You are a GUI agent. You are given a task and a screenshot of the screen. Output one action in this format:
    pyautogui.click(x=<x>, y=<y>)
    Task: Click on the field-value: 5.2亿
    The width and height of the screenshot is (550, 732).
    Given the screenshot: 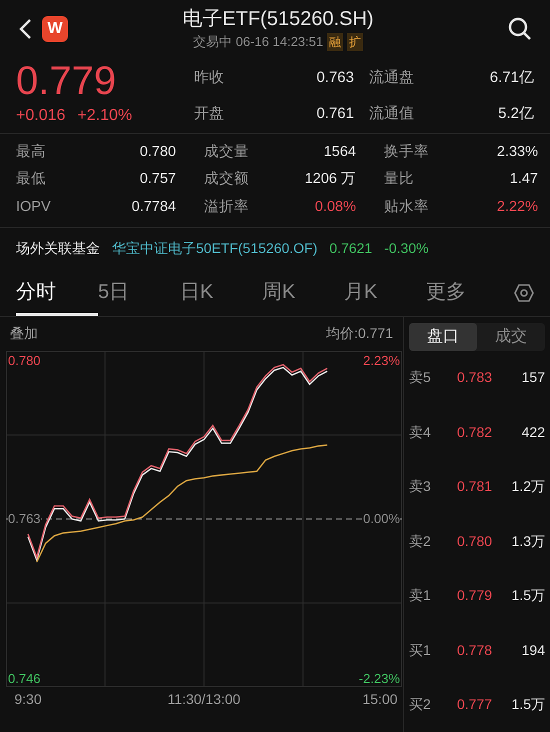 What is the action you would take?
    pyautogui.click(x=515, y=114)
    